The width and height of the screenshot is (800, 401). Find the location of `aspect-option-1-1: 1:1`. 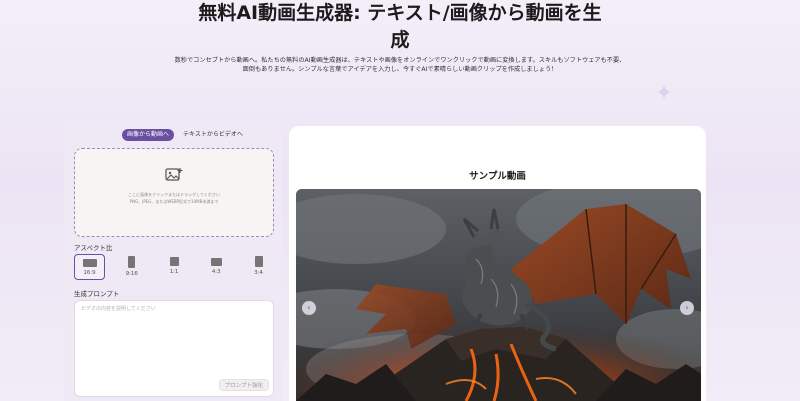

aspect-option-1-1: 1:1 is located at coordinates (174, 267).